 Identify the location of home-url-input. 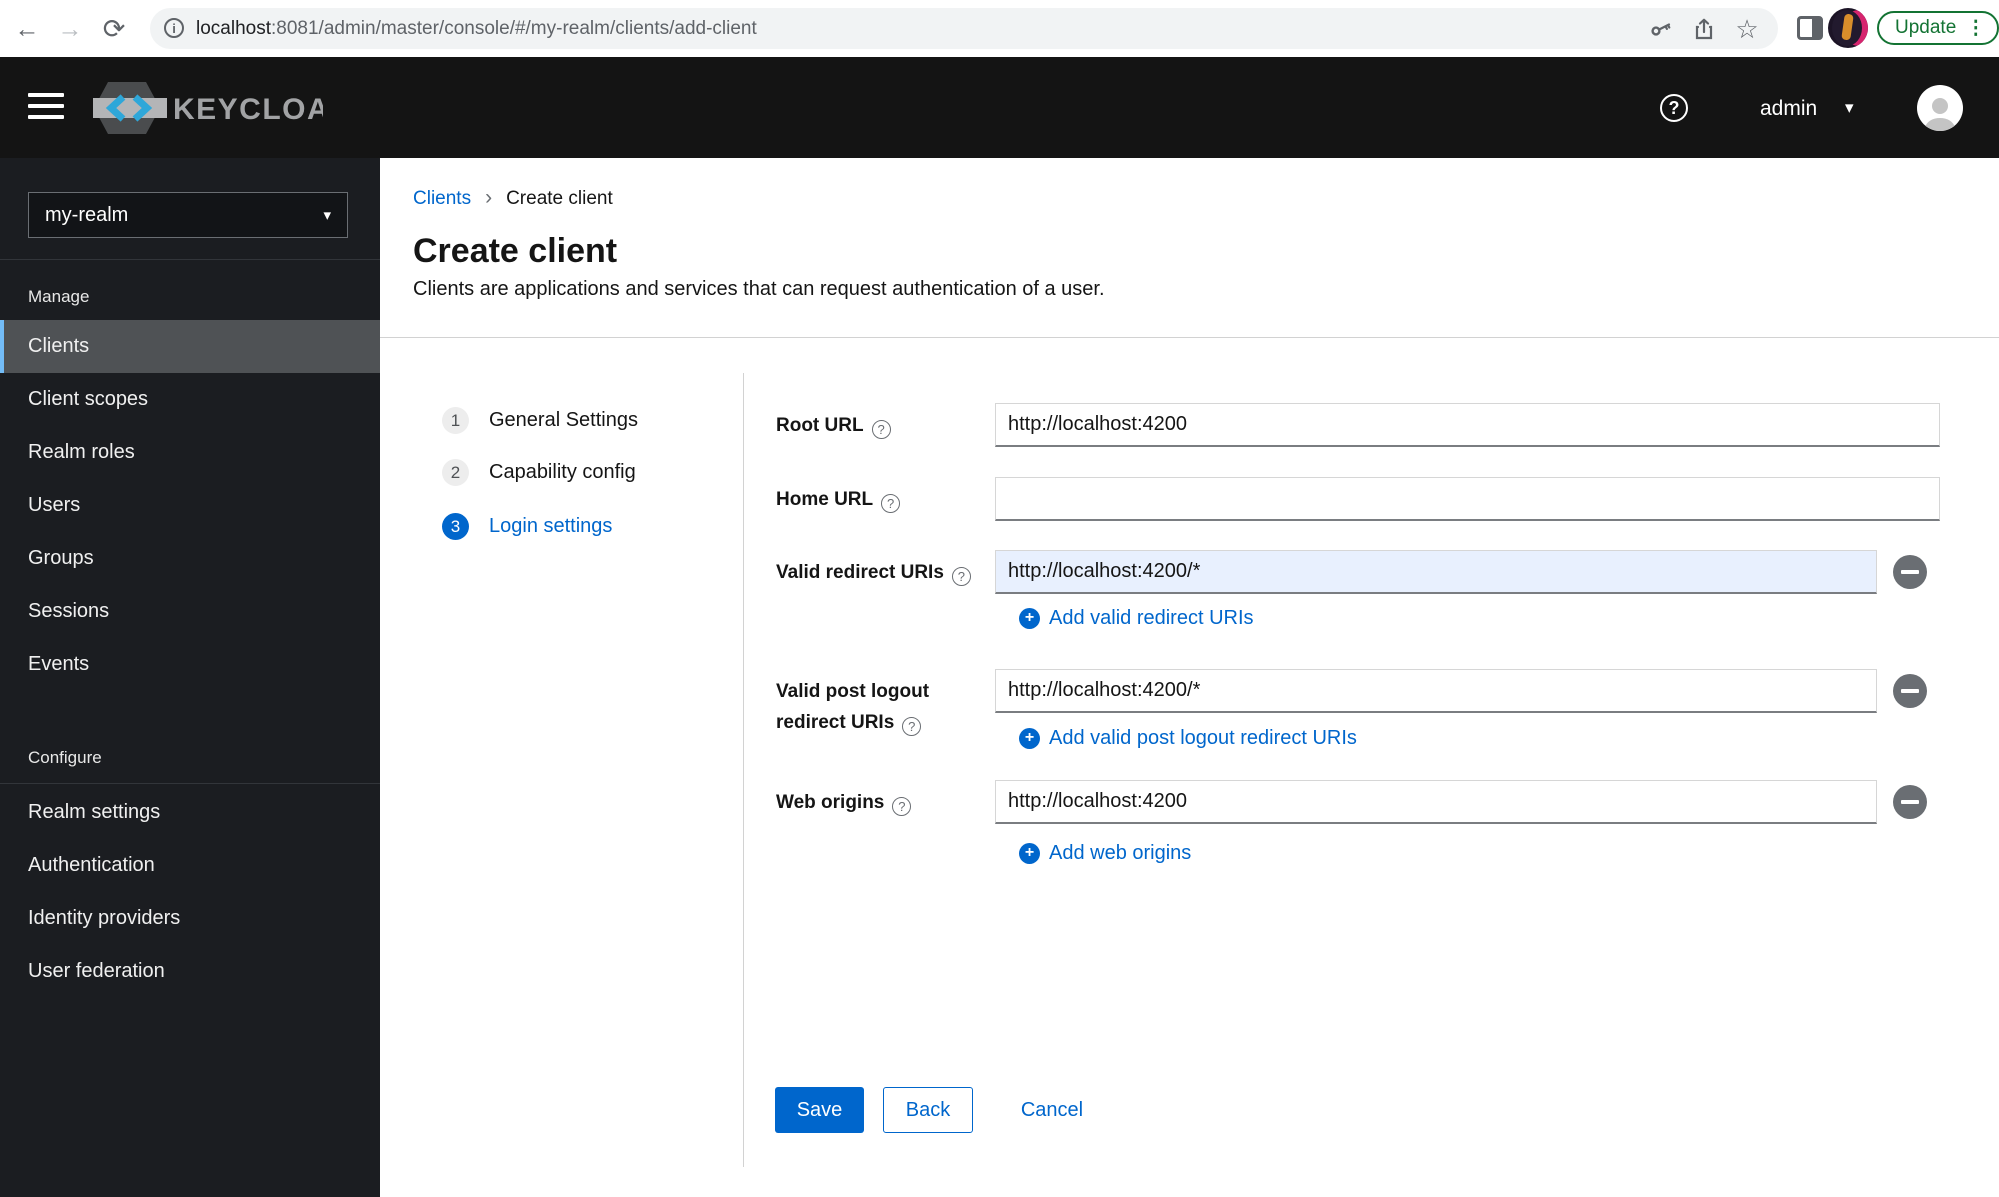
(1467, 499).